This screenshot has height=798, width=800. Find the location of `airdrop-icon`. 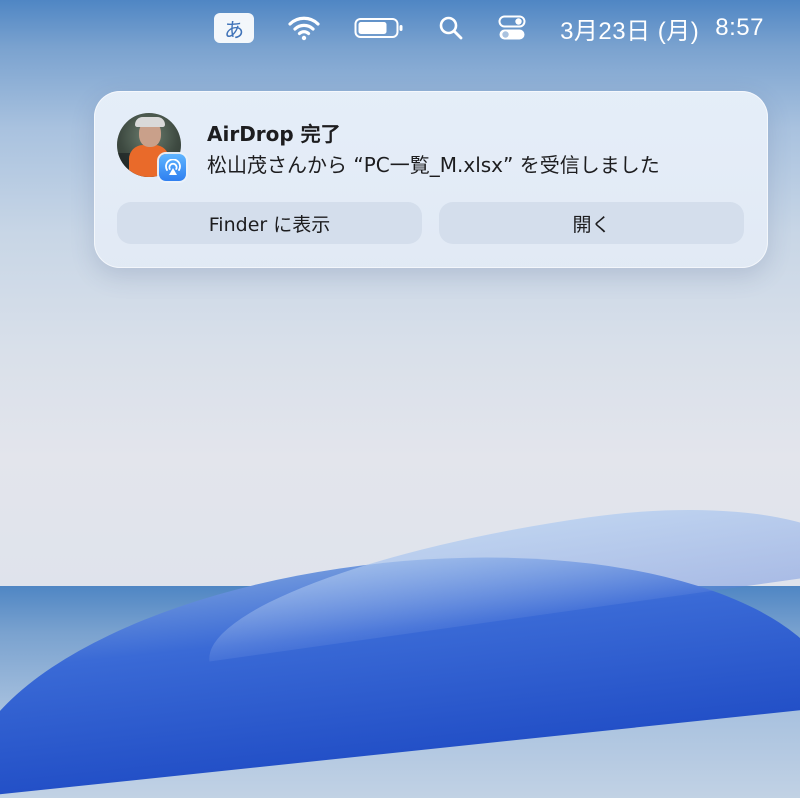

airdrop-icon is located at coordinates (172, 167).